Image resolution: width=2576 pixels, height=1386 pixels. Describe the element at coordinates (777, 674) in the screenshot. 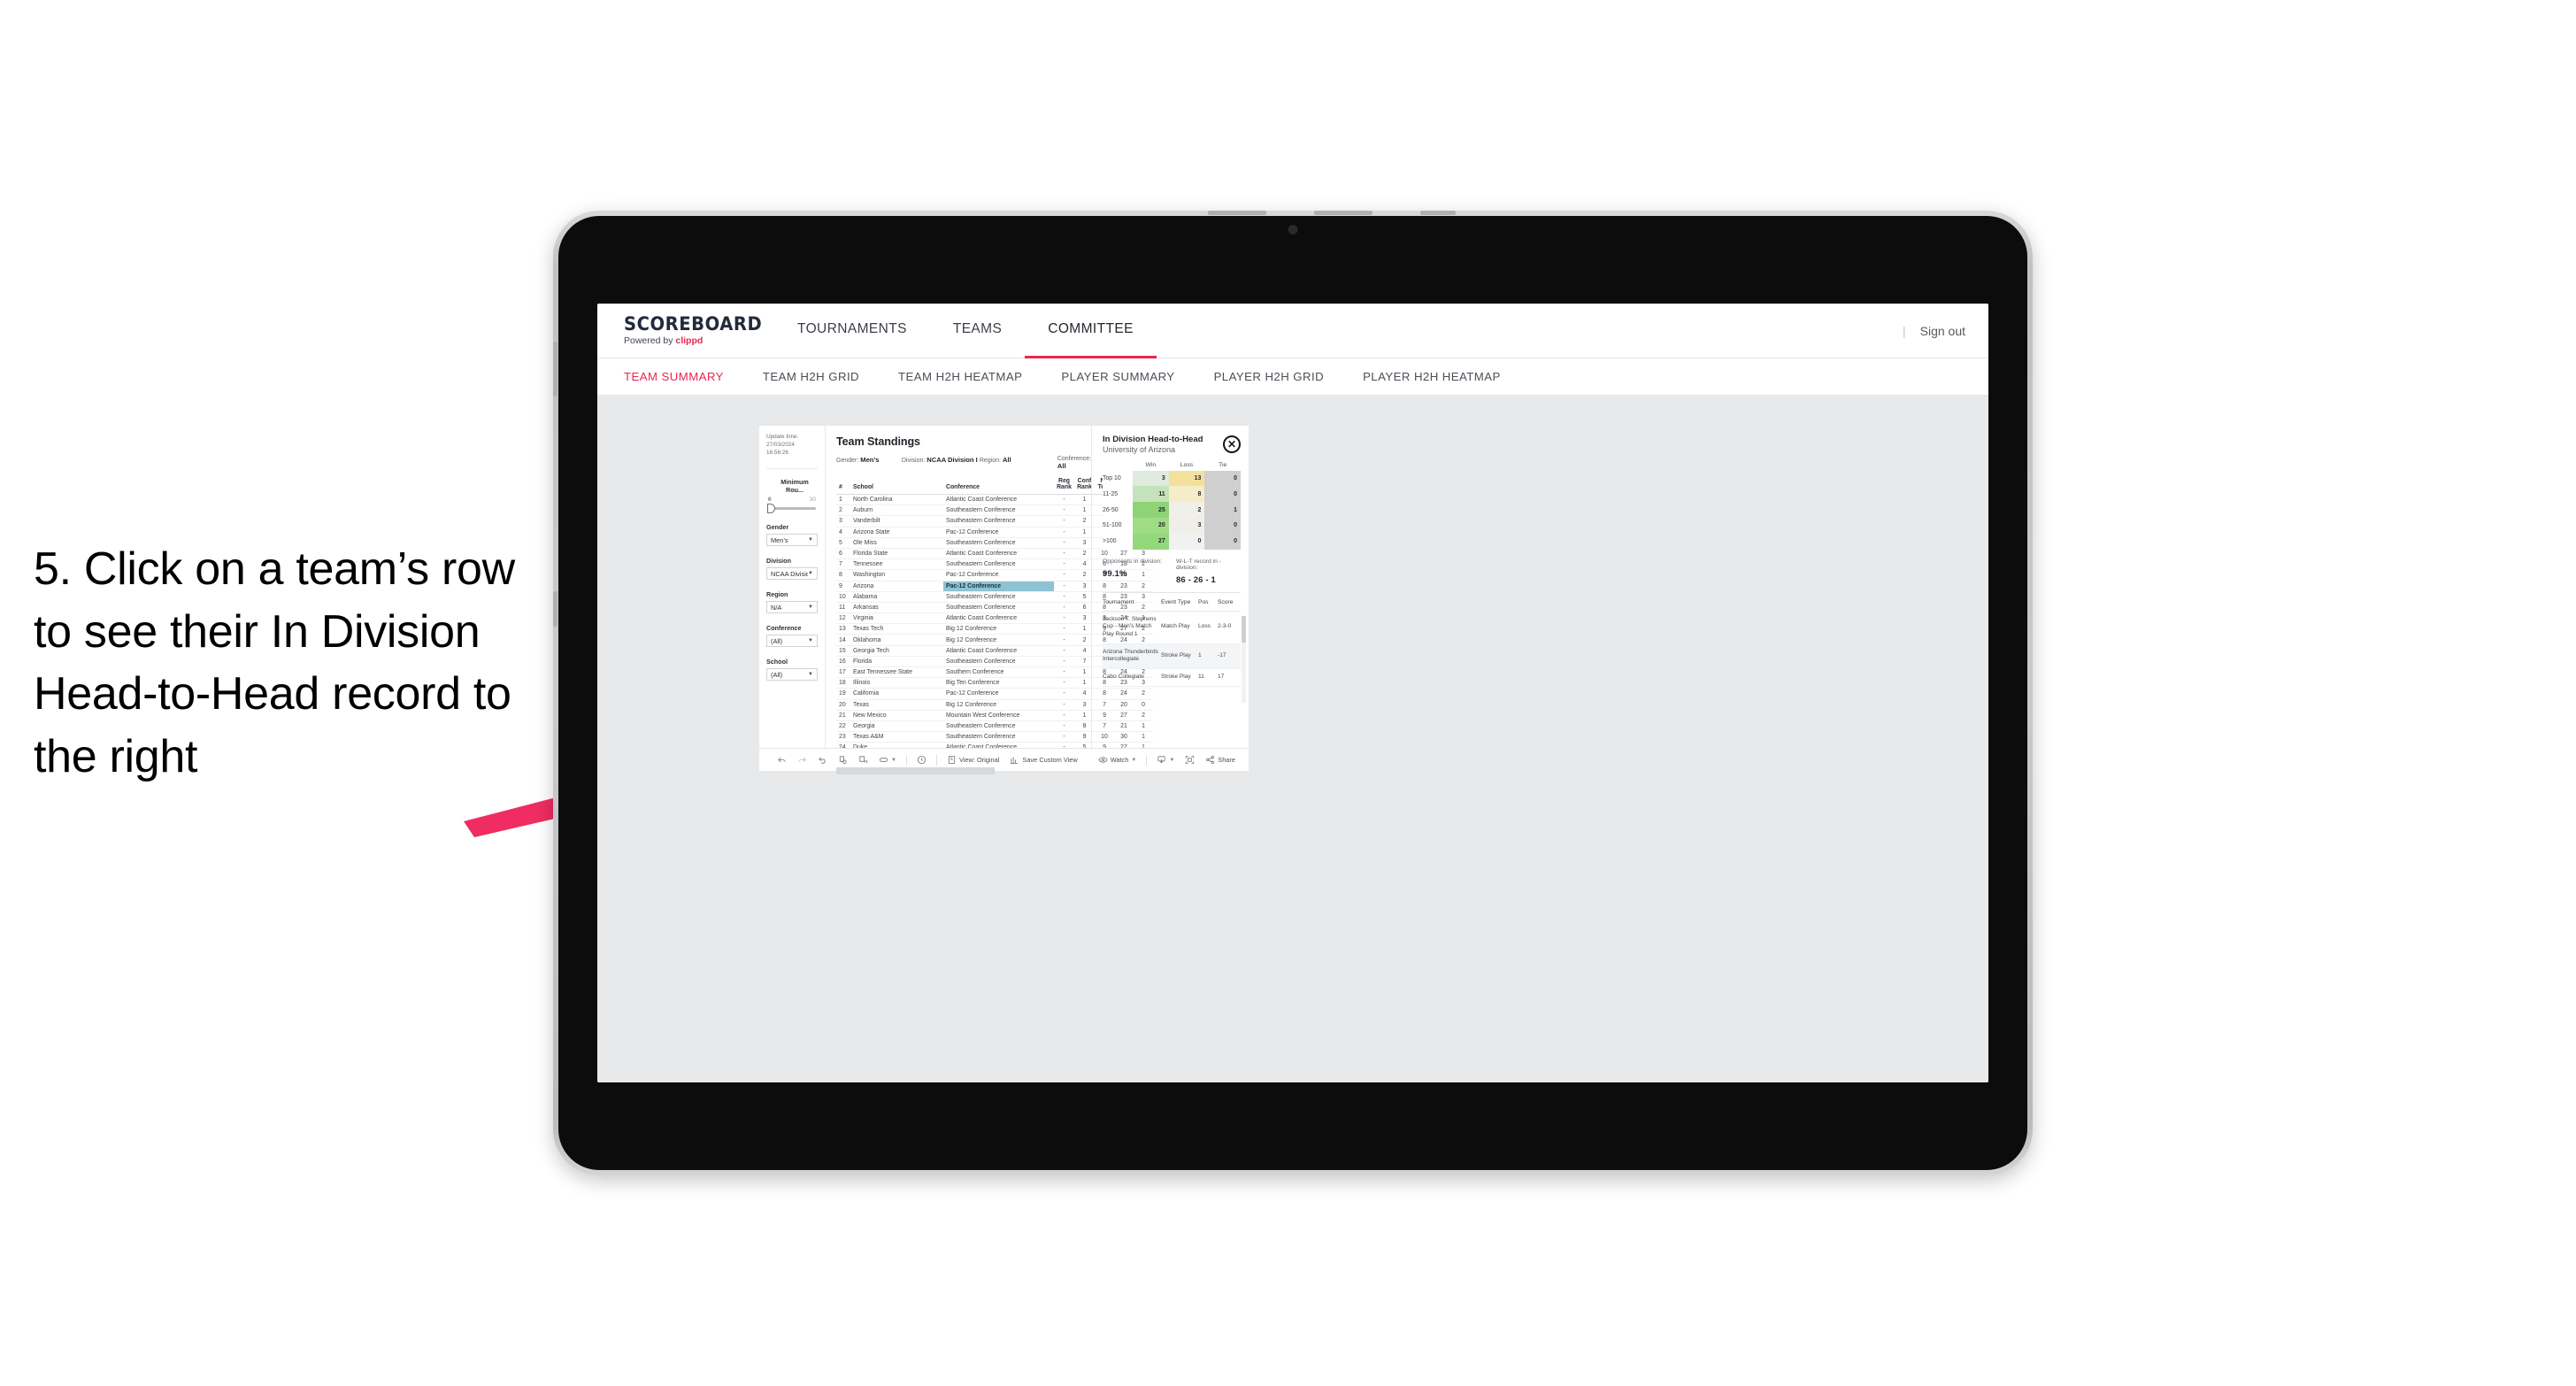

I see `school-value: (All)` at that location.